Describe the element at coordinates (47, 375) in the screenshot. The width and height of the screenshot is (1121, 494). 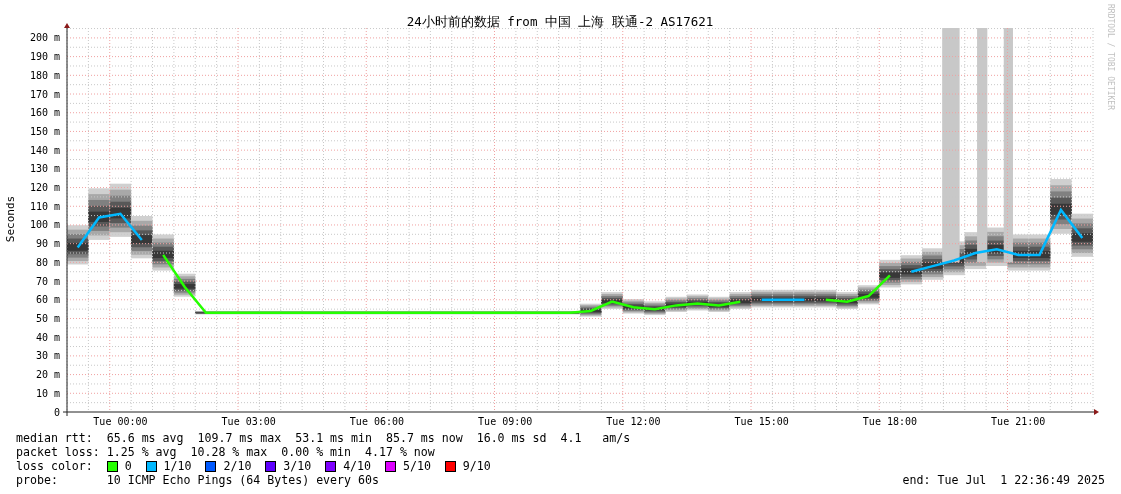
I see `y-tick-label: 20 m` at that location.